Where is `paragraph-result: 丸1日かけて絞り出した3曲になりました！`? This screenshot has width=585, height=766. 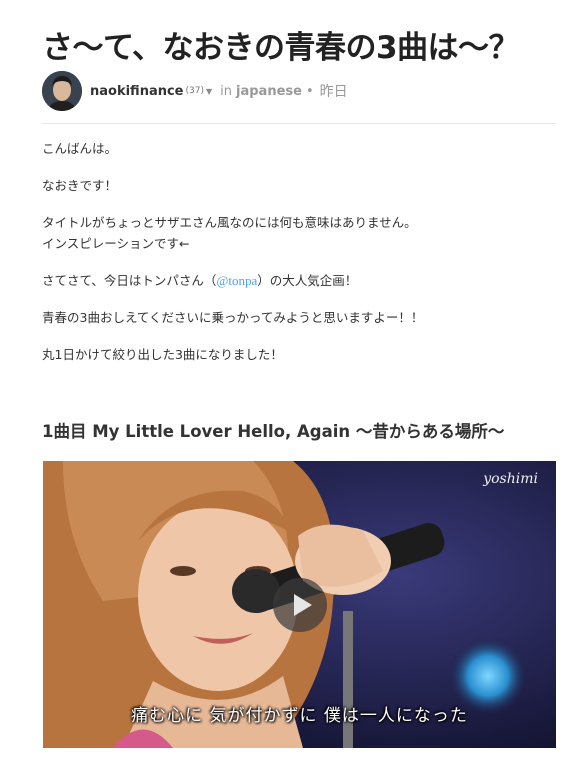
paragraph-result: 丸1日かけて絞り出した3曲になりました！ is located at coordinates (162, 354).